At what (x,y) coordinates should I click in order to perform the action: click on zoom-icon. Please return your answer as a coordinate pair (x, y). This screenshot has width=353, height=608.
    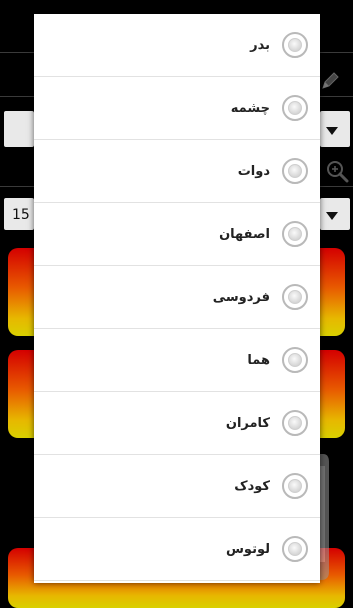
    Looking at the image, I should click on (337, 171).